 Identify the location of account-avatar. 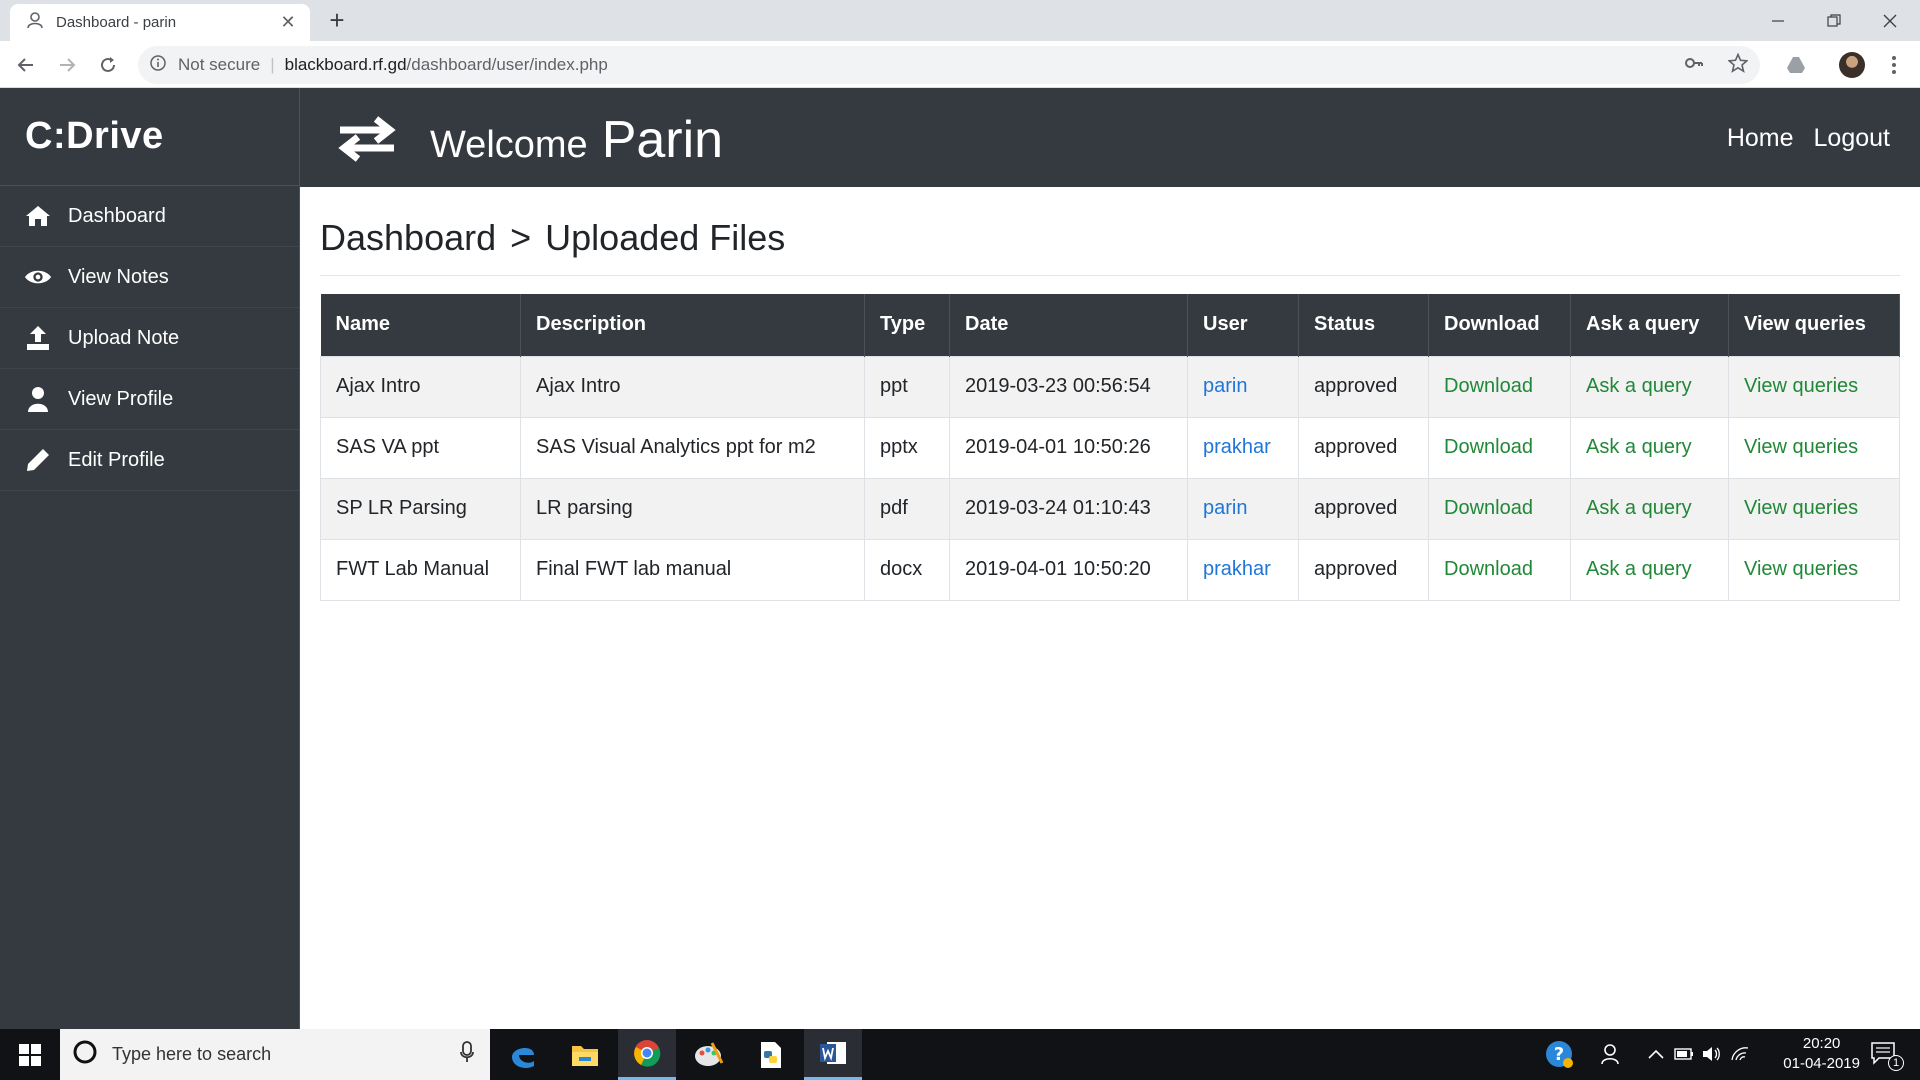
(1852, 65).